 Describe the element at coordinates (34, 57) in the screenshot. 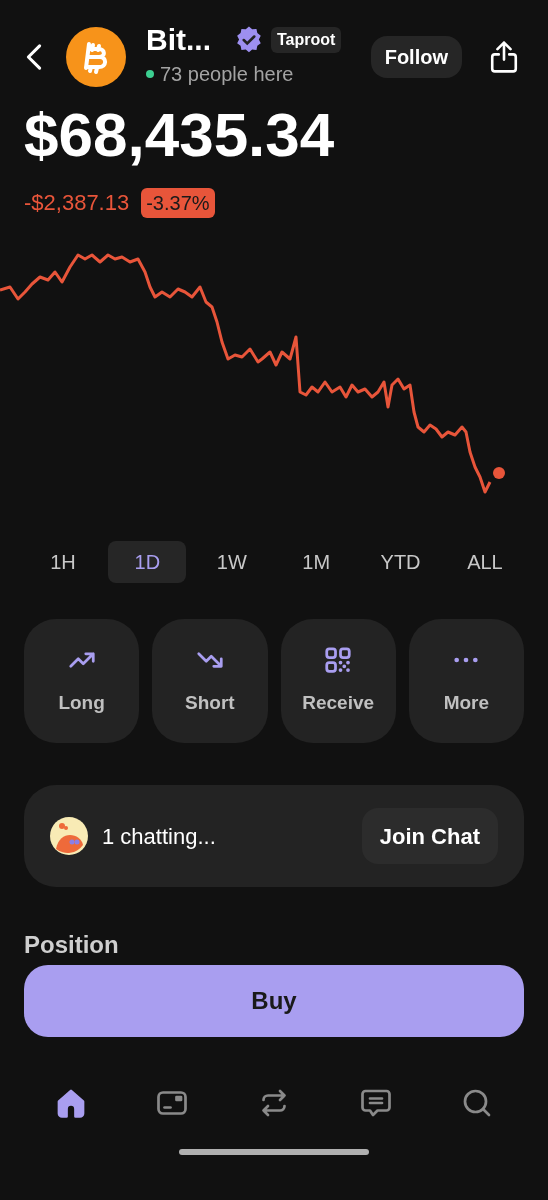

I see `back-icon` at that location.